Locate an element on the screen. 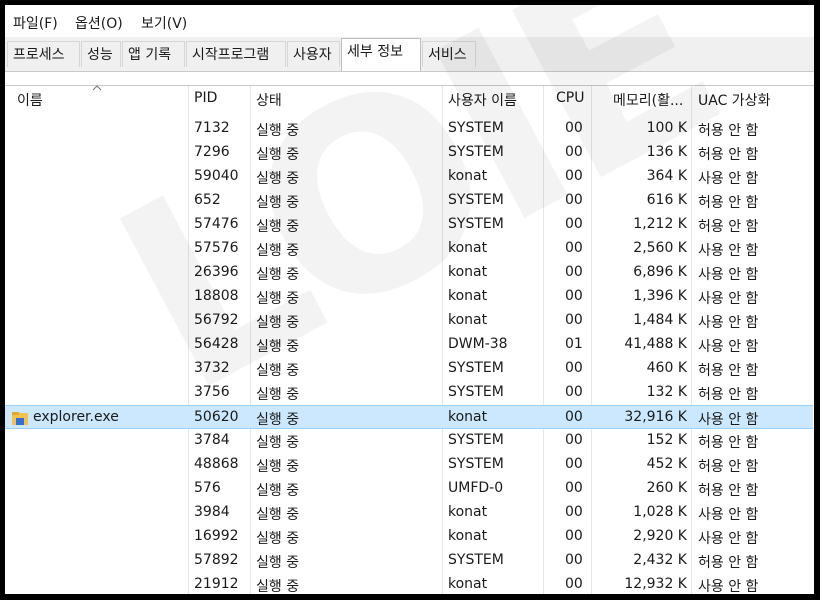 The image size is (820, 600). tab-app-history: 앱 기록 is located at coordinates (153, 54).